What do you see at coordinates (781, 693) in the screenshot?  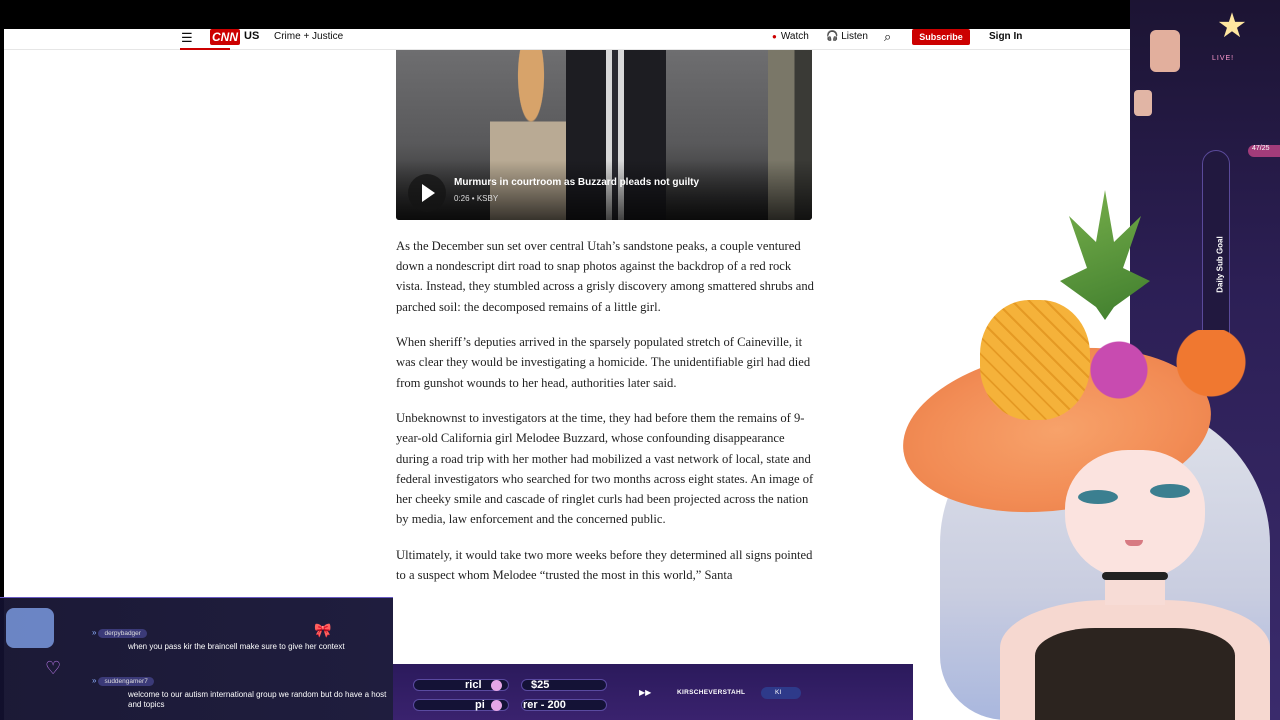 I see `ticker-credit: KI` at bounding box center [781, 693].